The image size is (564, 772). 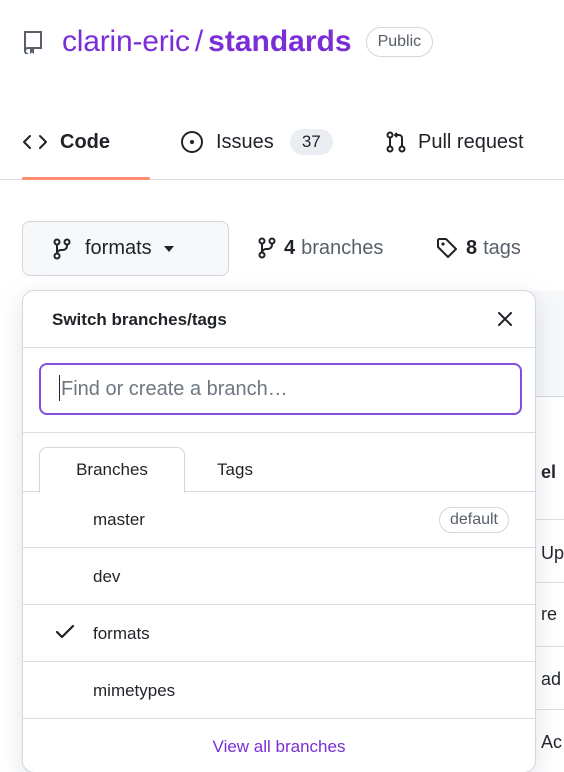 What do you see at coordinates (290, 247) in the screenshot?
I see `branches-count: 4` at bounding box center [290, 247].